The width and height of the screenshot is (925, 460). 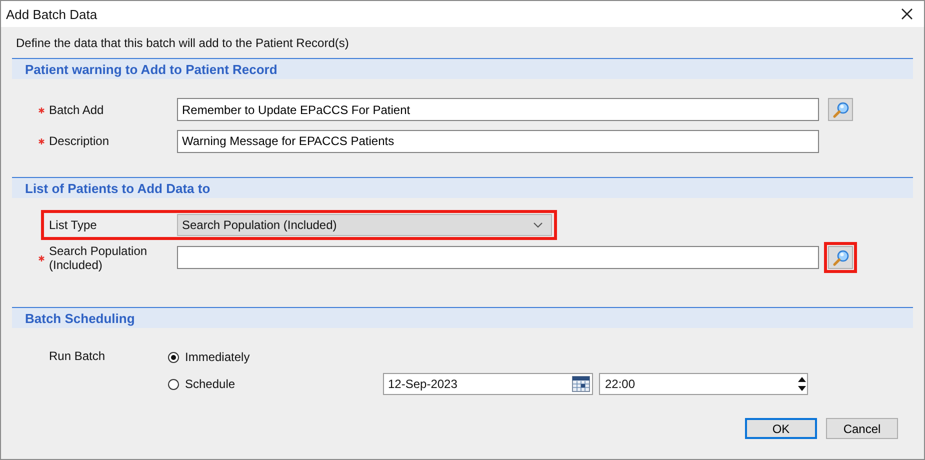 I want to click on intro-text: Define the data that this batch will add to the Patient Record(s), so click(x=183, y=43).